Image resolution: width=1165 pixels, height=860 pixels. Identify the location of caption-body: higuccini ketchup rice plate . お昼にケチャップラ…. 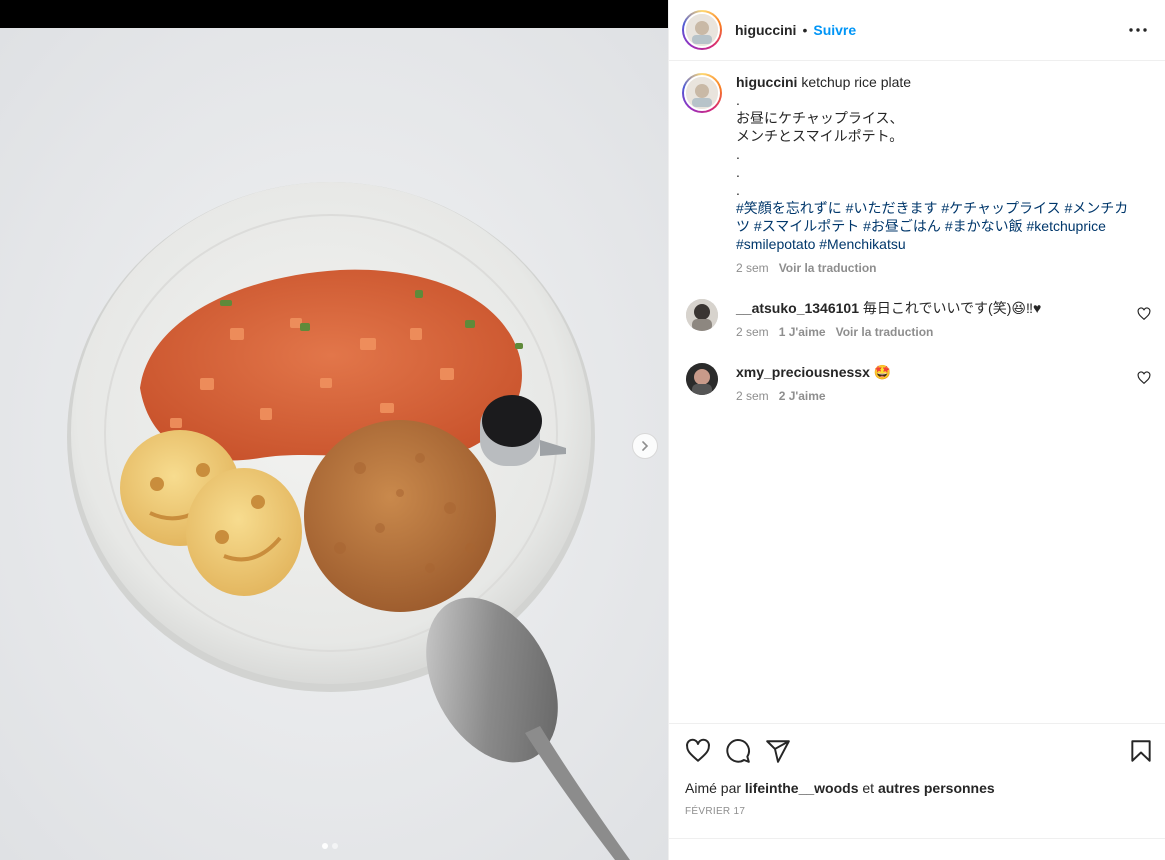
(936, 175).